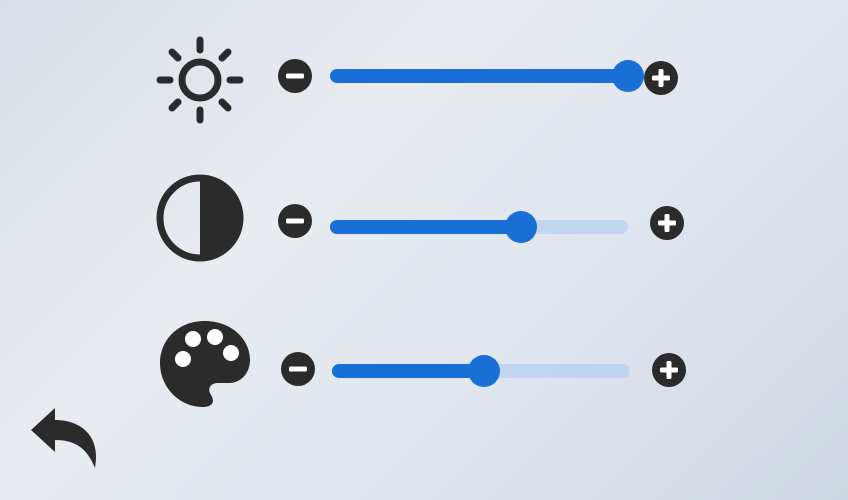 The height and width of the screenshot is (500, 848). Describe the element at coordinates (200, 80) in the screenshot. I see `sun-icon` at that location.